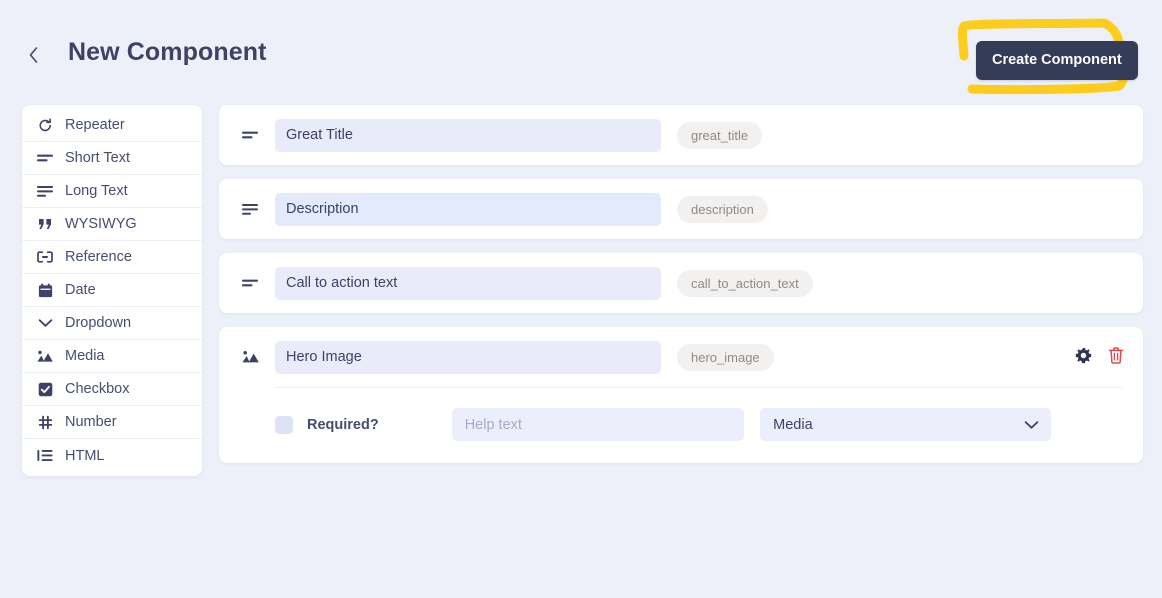 This screenshot has width=1162, height=598. I want to click on create-component-annotated: Create Component, so click(1042, 56).